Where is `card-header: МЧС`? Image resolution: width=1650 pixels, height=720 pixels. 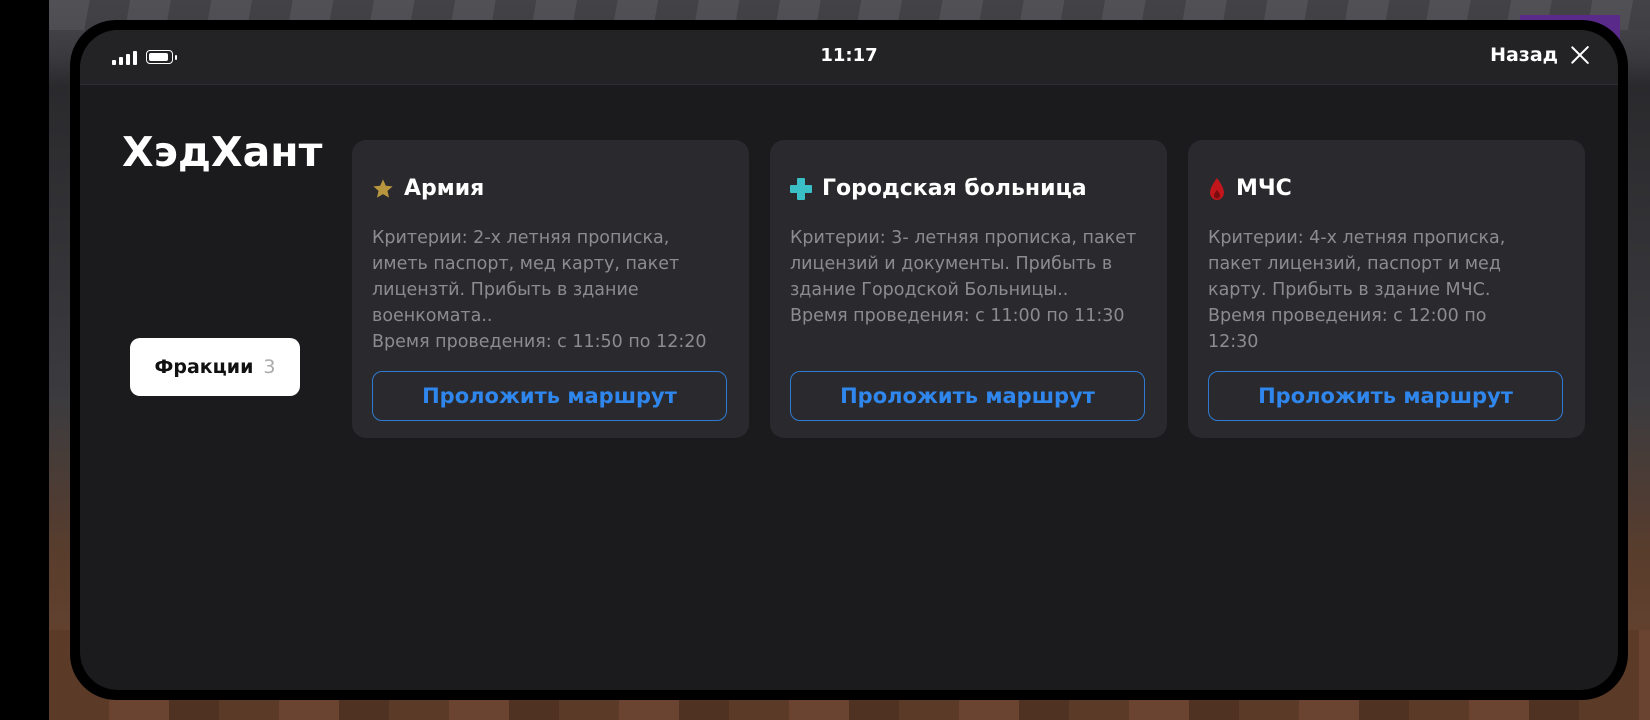 card-header: МЧС is located at coordinates (1250, 188).